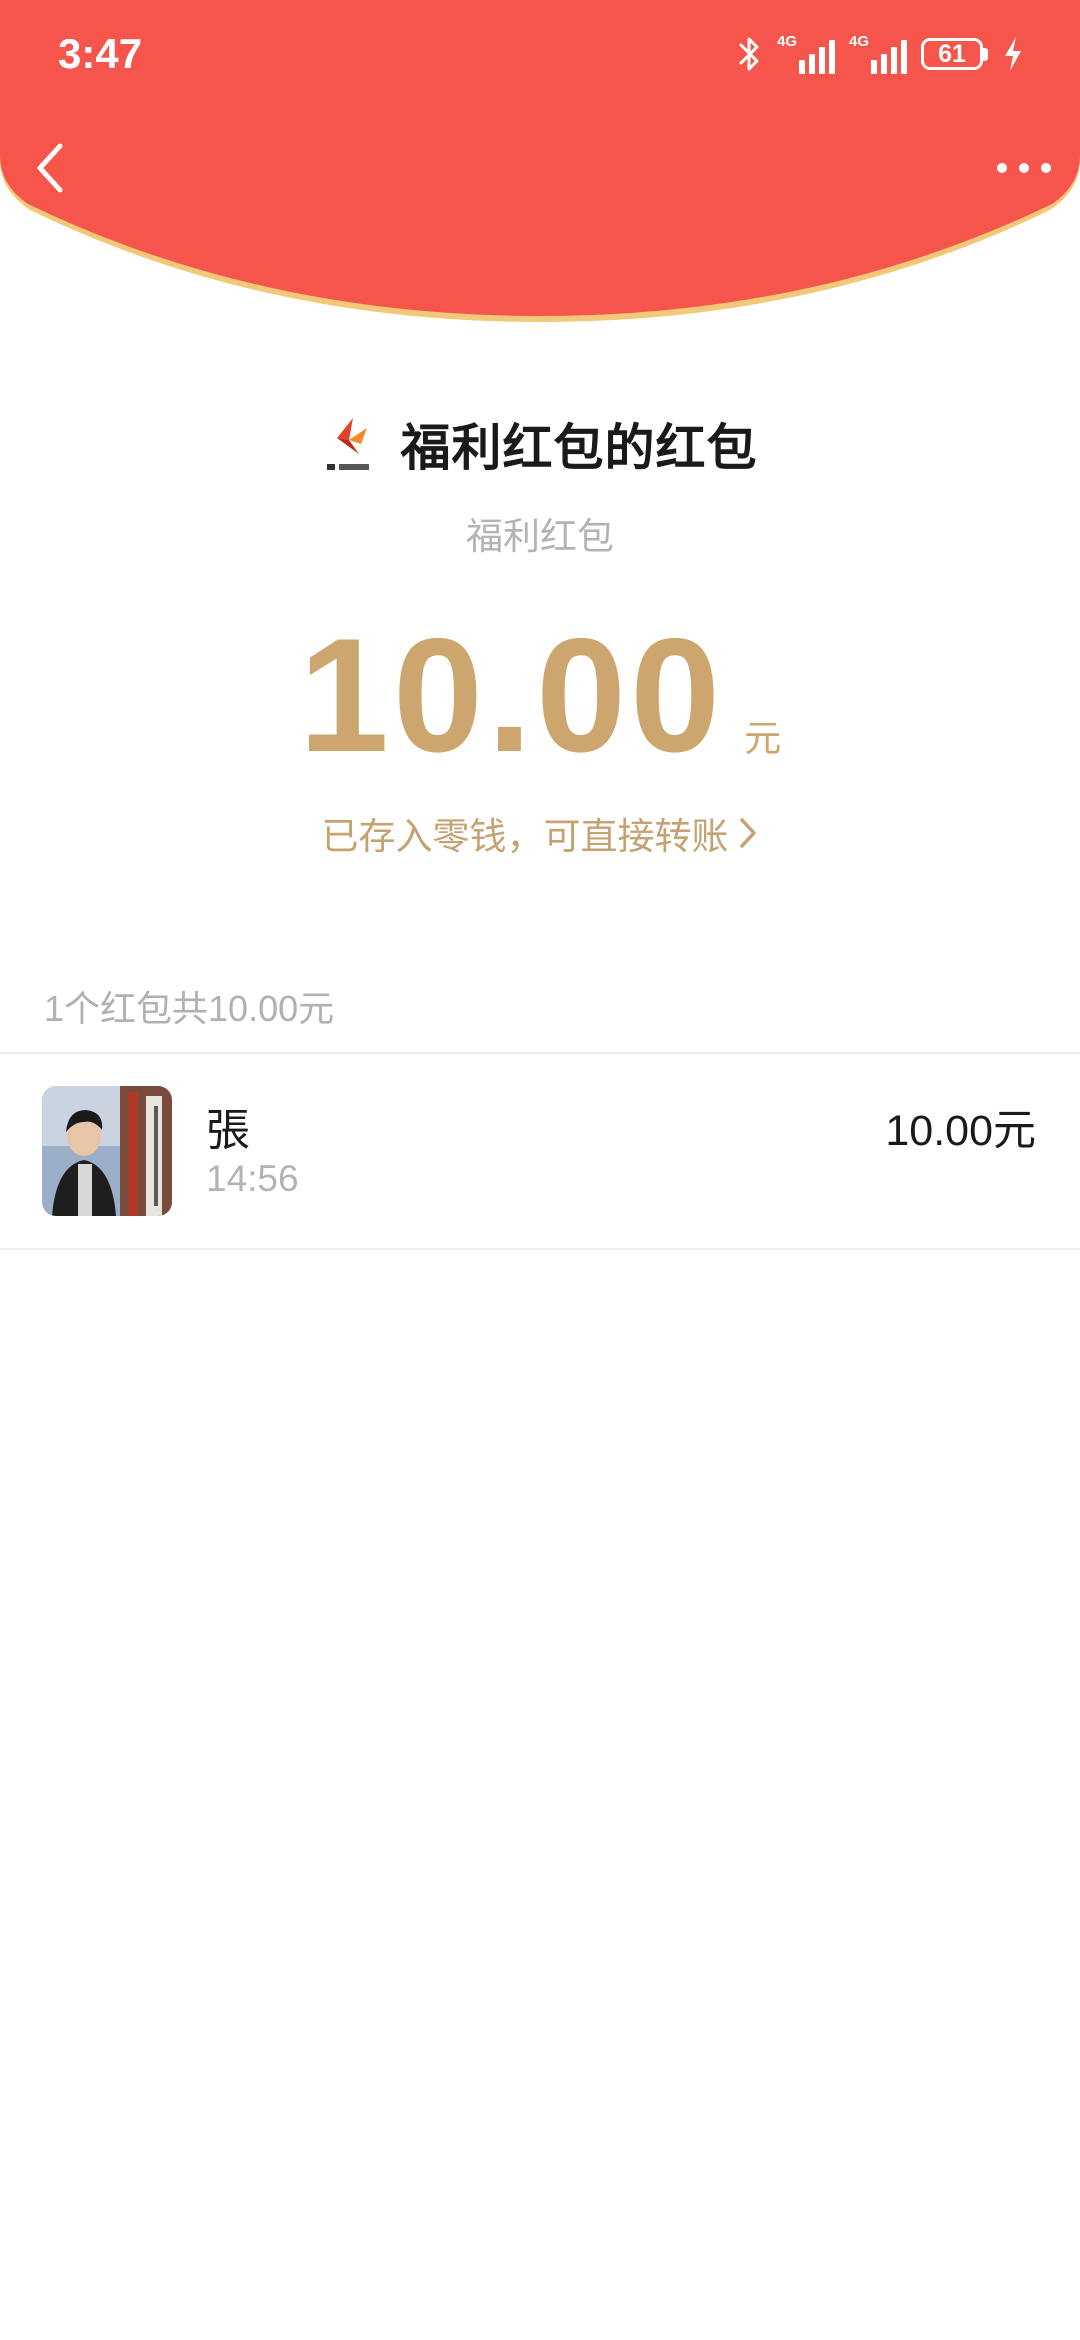  Describe the element at coordinates (540, 55) in the screenshot. I see `status-bar: 3:47 4G 4G 61` at that location.